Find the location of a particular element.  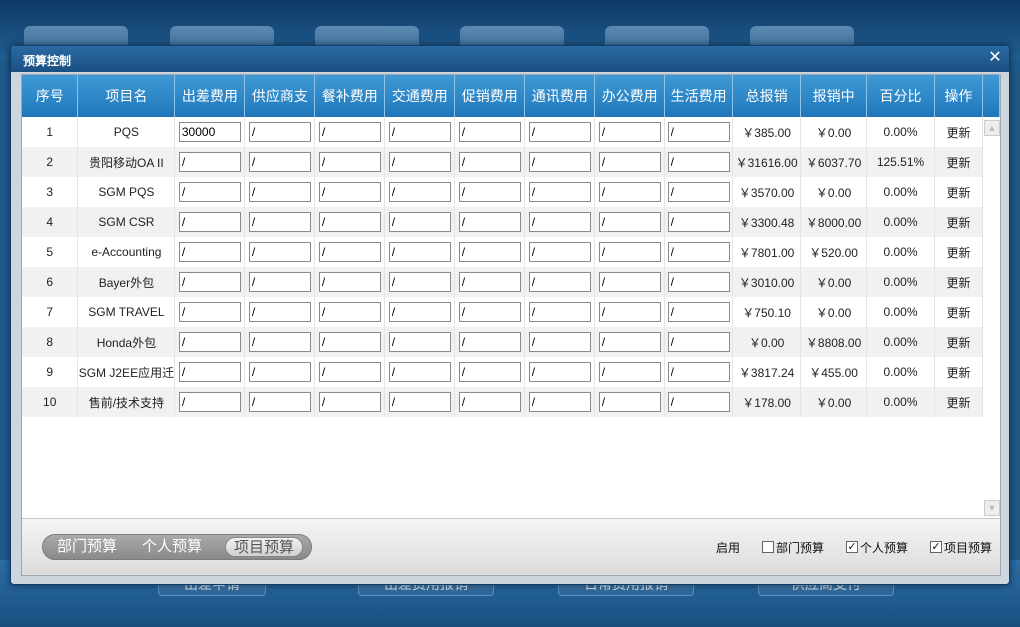

dept-budget-checkbox: 部门预算 is located at coordinates (792, 547).